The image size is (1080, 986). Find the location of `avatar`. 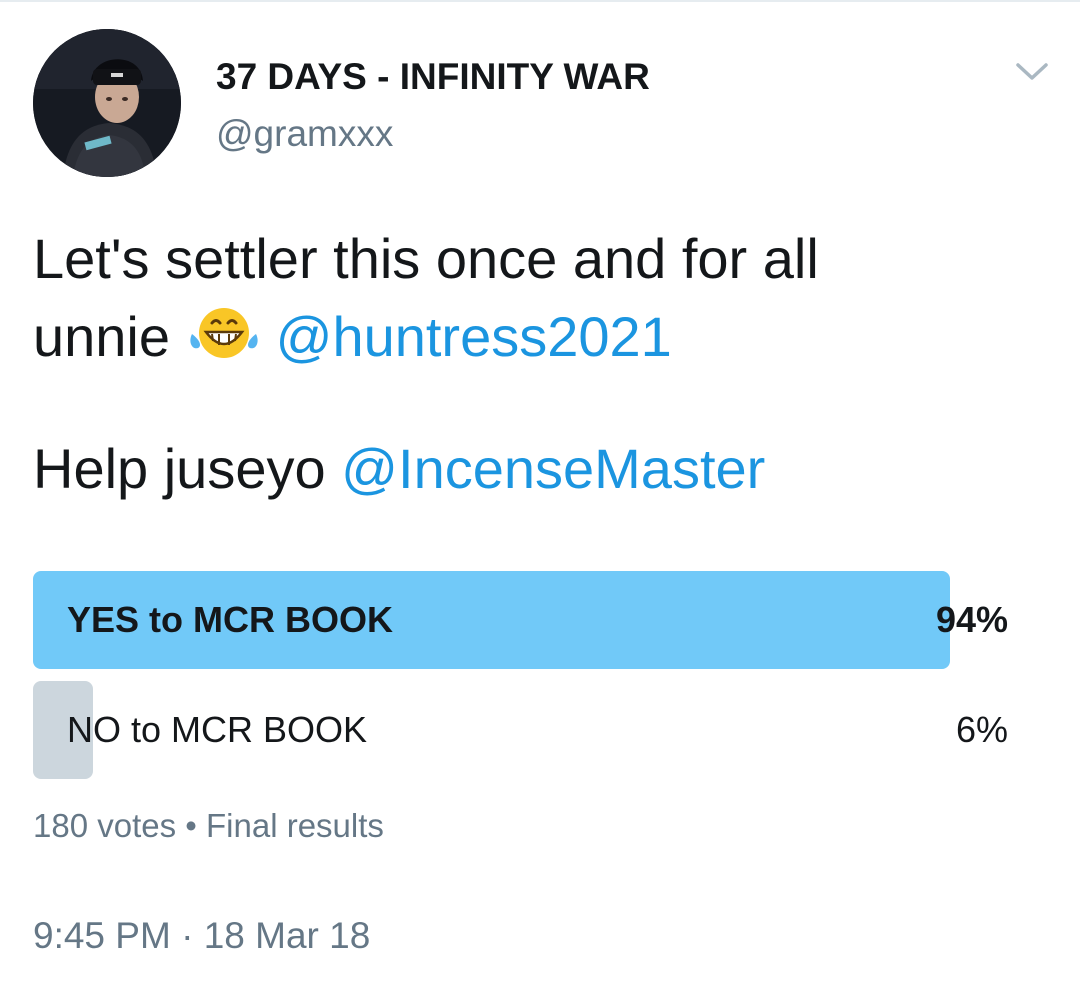

avatar is located at coordinates (107, 103).